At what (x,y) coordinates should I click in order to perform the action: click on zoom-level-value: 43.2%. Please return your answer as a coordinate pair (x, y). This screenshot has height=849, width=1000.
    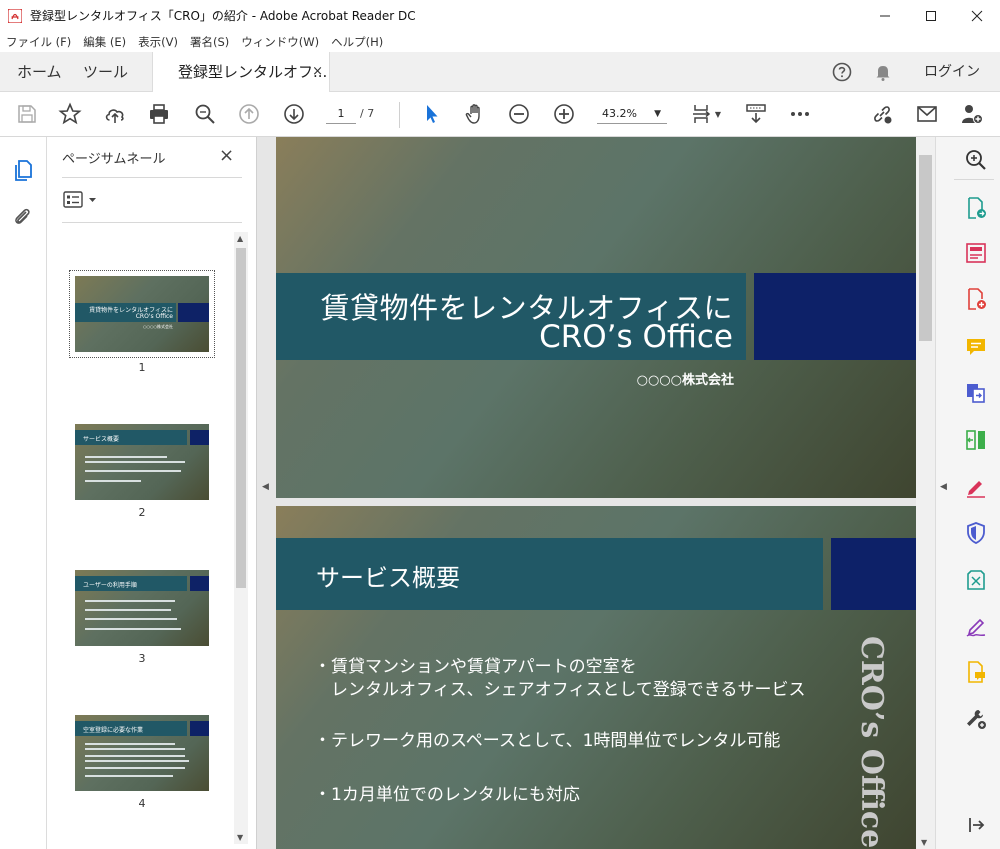
    Looking at the image, I should click on (619, 113).